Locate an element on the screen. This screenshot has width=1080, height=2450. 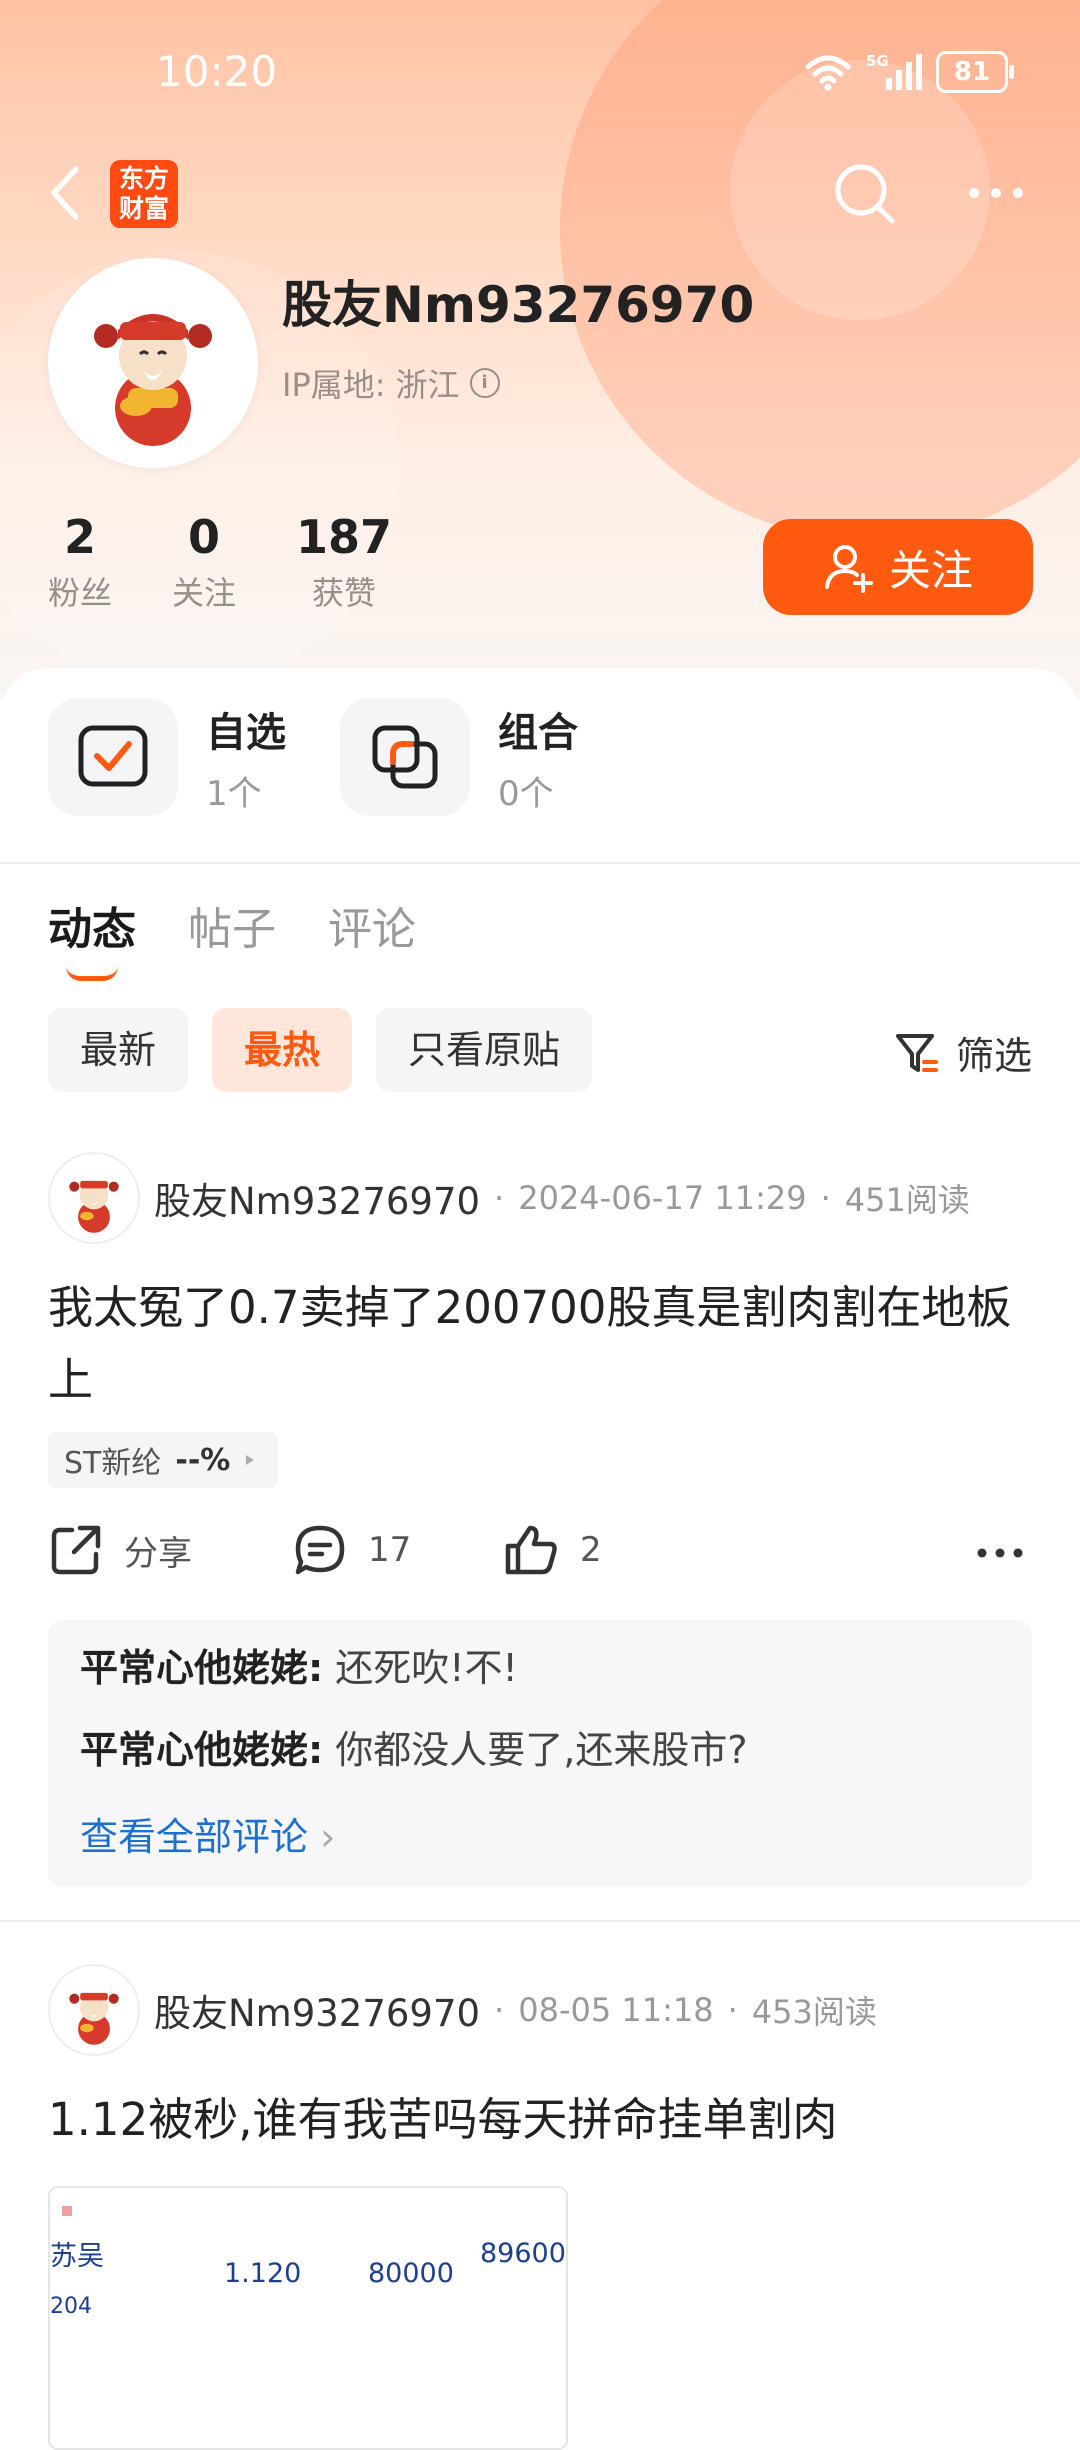
wifi-icon is located at coordinates (828, 73).